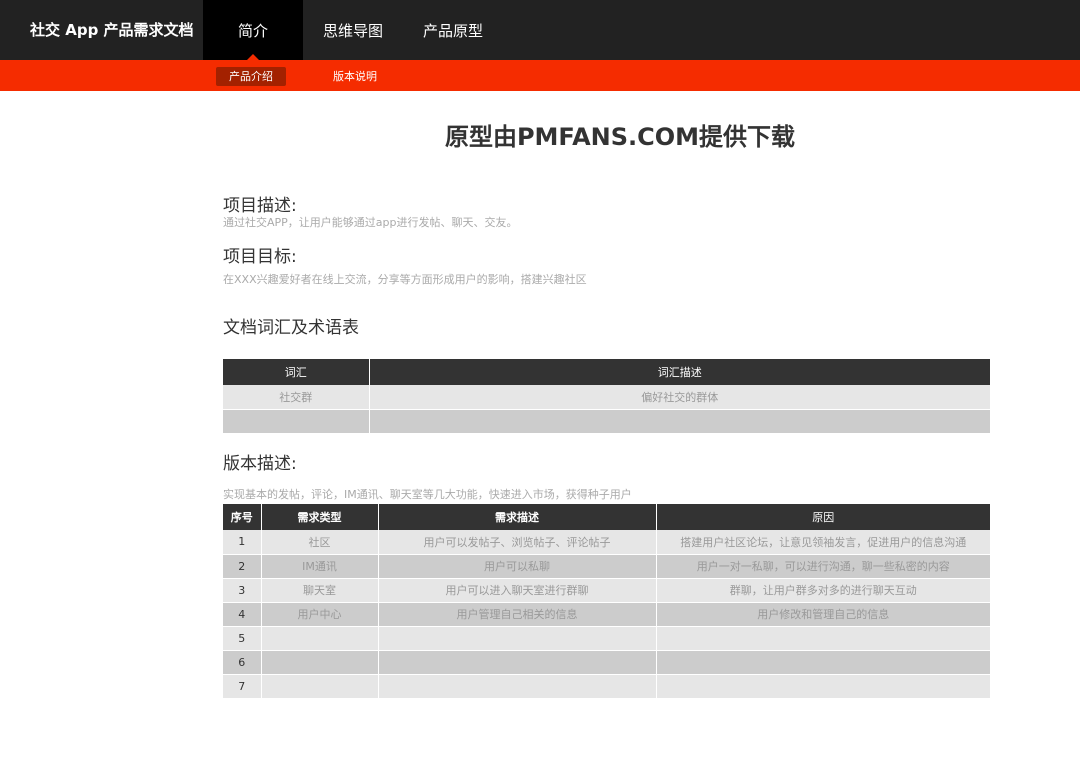  What do you see at coordinates (296, 421) in the screenshot?
I see `glossary-term` at bounding box center [296, 421].